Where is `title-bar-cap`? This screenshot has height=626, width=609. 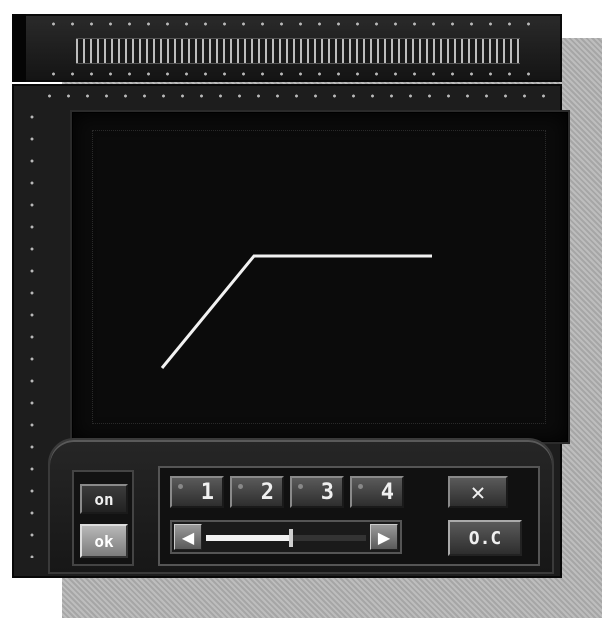 title-bar-cap is located at coordinates (19, 48).